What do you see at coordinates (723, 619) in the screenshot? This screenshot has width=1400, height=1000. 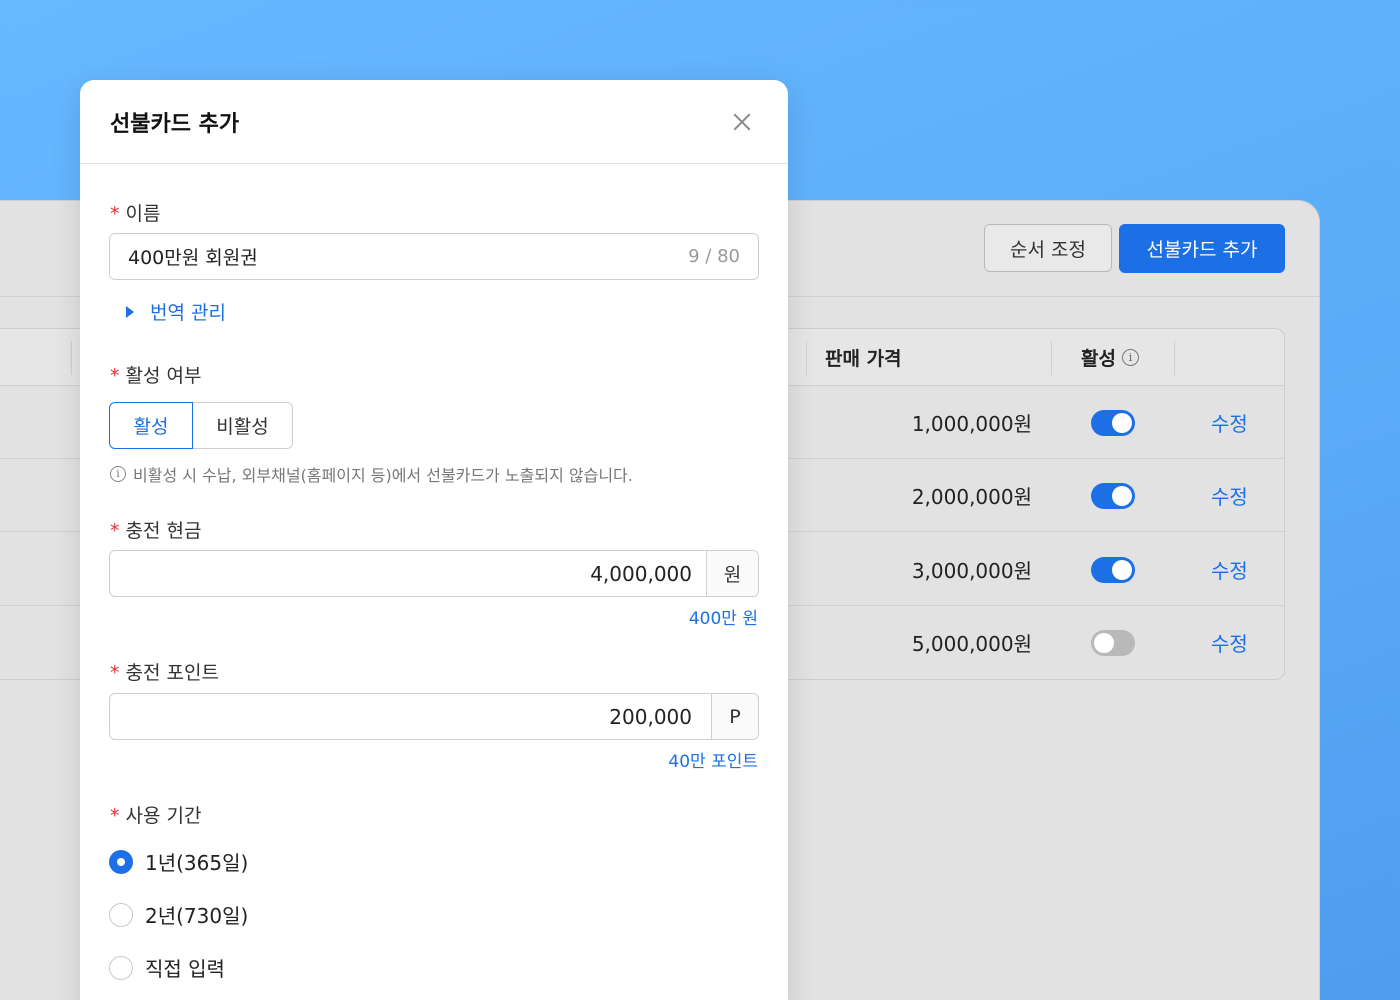 I see `cash-readable-amount: 400만 원` at bounding box center [723, 619].